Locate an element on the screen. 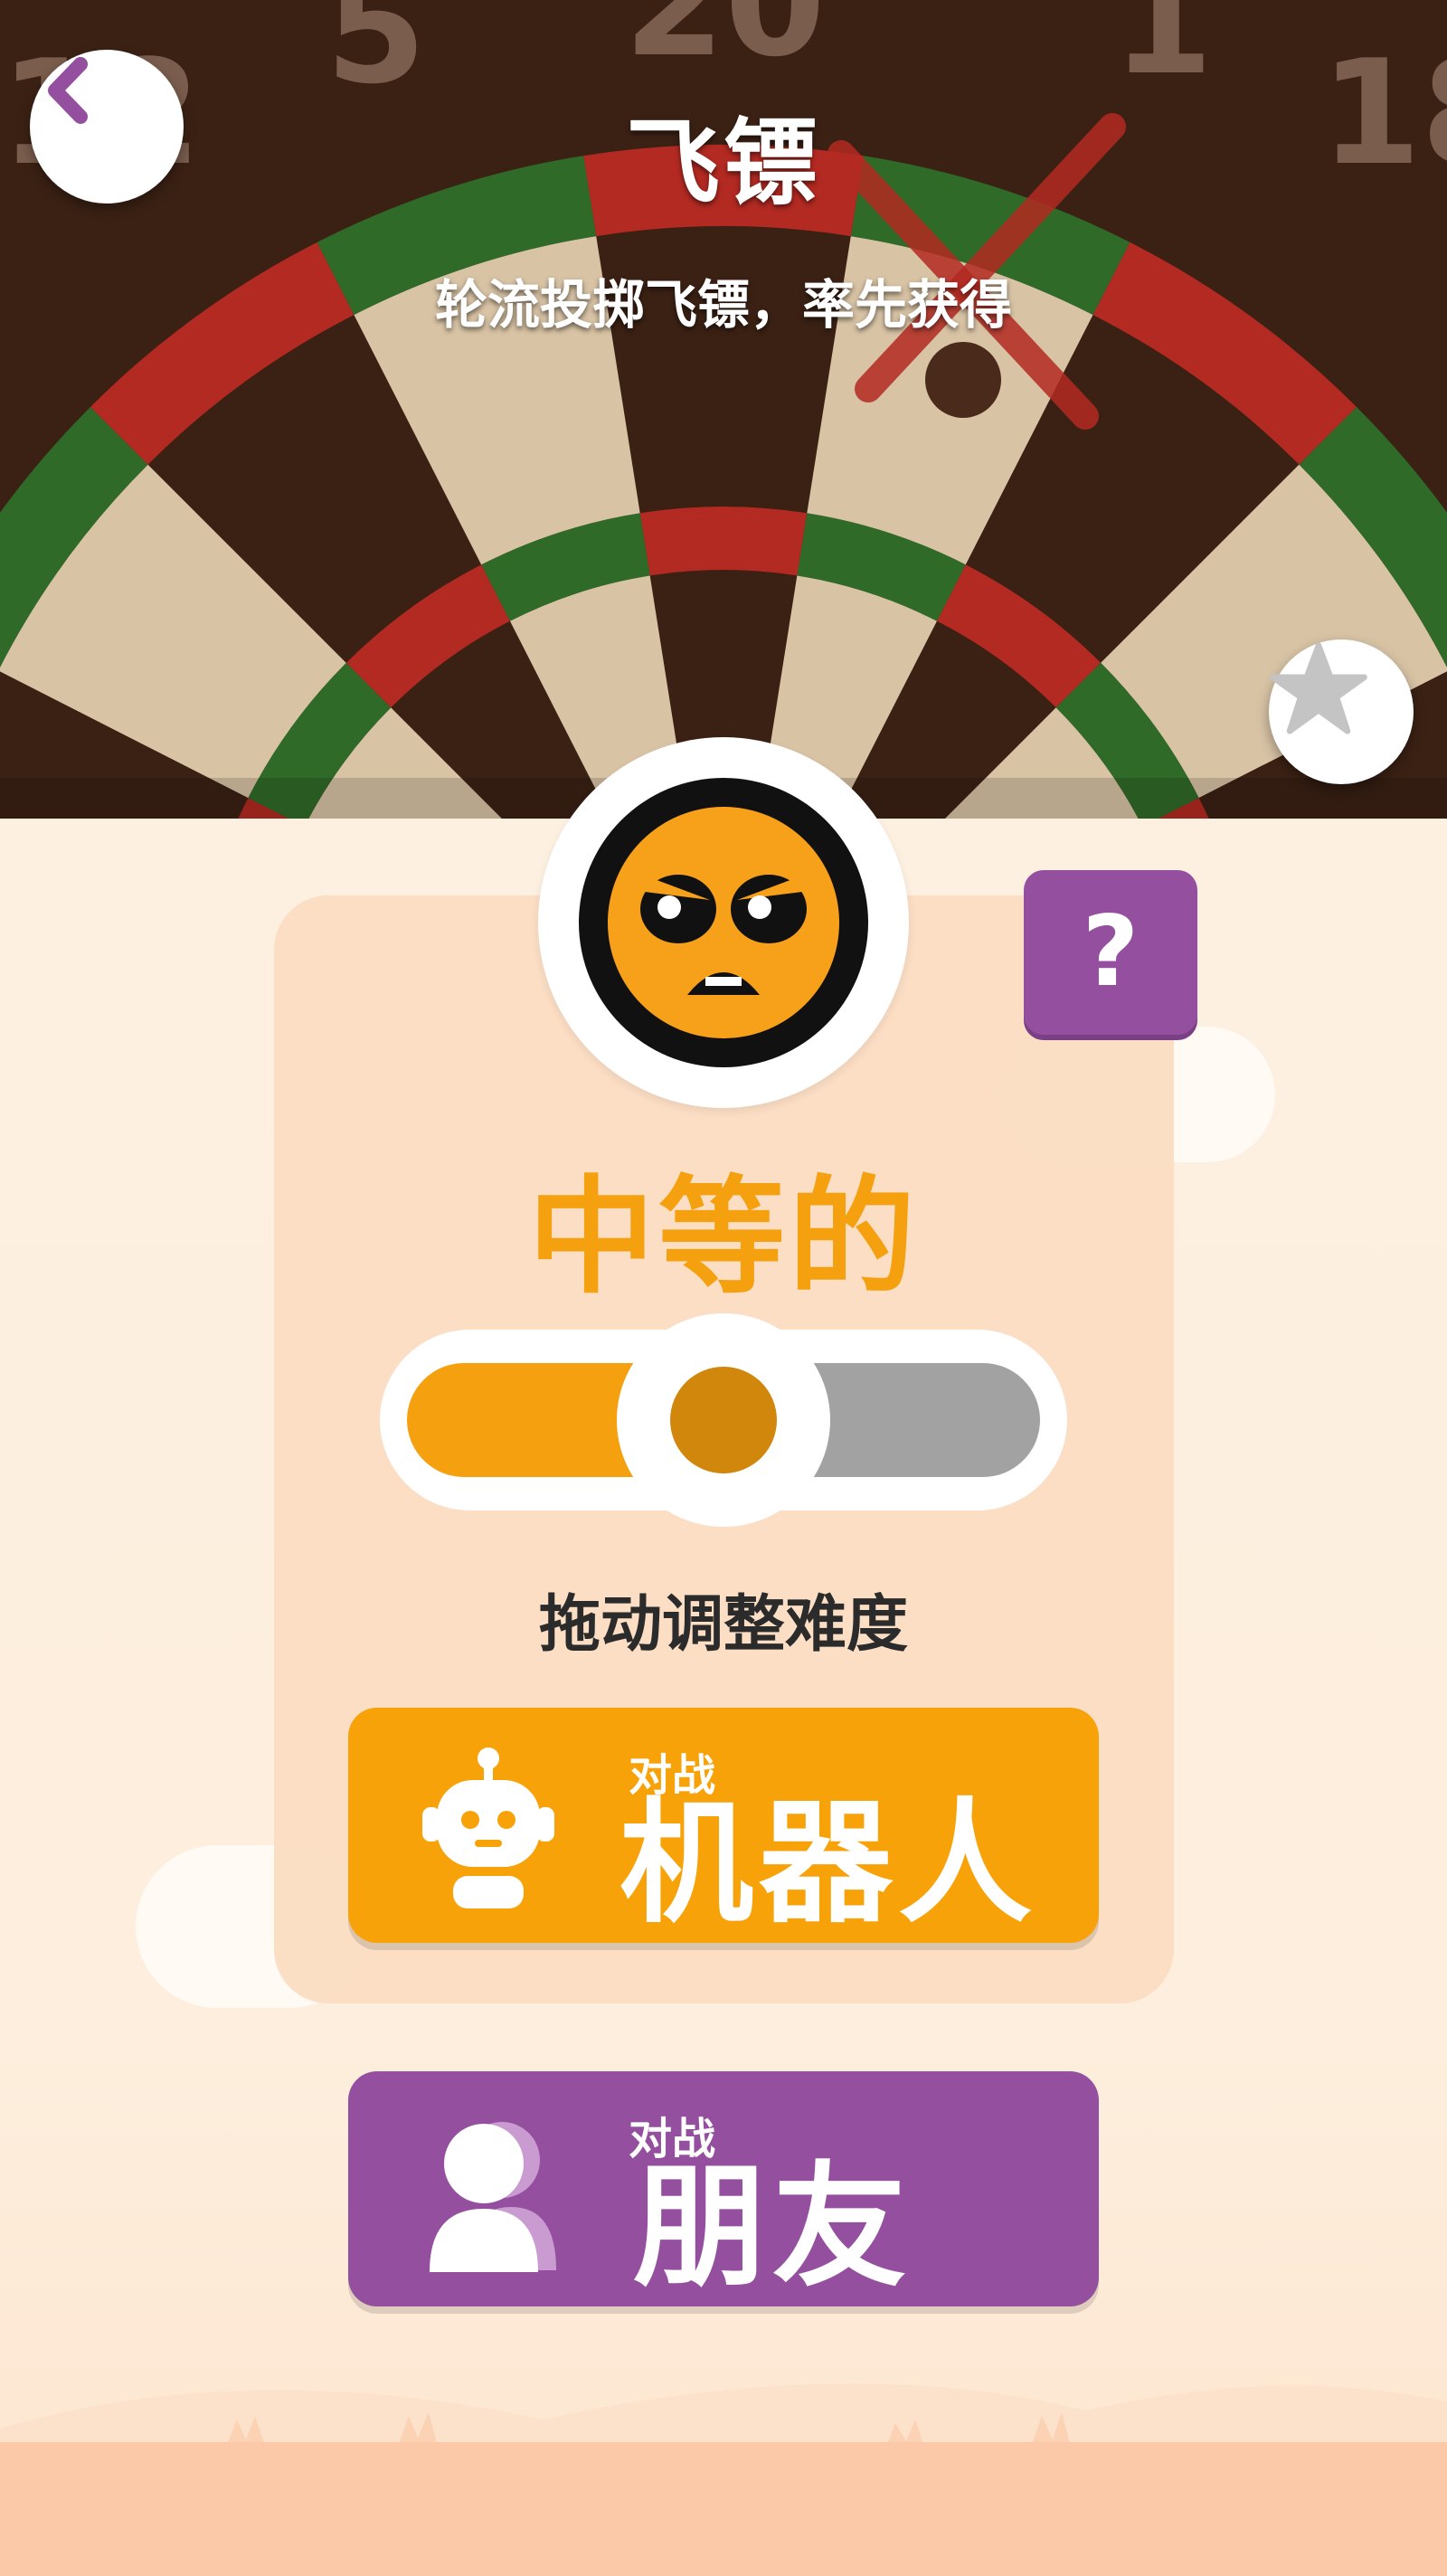 The width and height of the screenshot is (1447, 2576). page-subtitle: 轮流投掷飞镖，率先获得 is located at coordinates (723, 305).